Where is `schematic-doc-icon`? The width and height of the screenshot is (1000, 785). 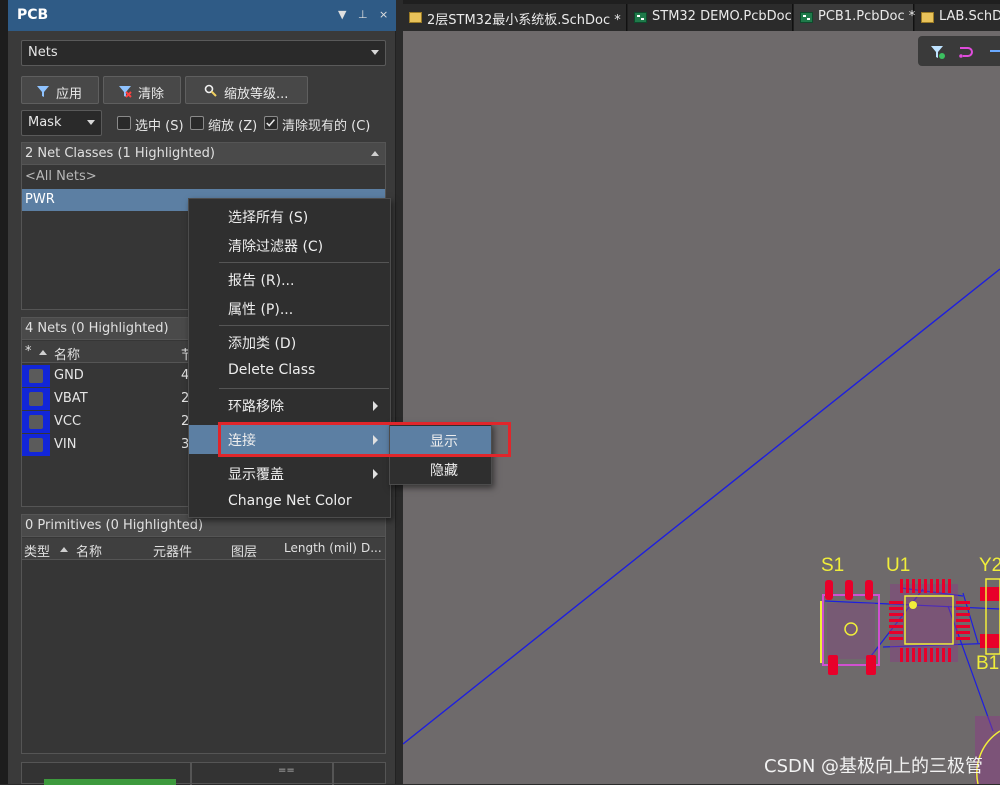 schematic-doc-icon is located at coordinates (415, 17).